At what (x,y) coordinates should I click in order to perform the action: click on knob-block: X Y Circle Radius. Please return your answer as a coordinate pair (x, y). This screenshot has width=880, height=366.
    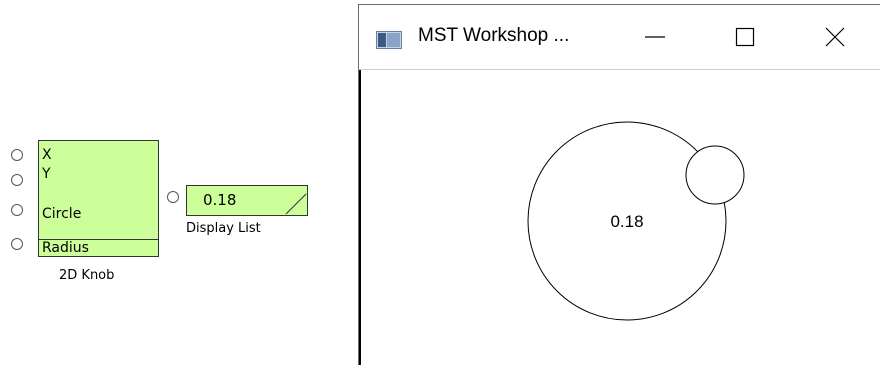
    Looking at the image, I should click on (98, 198).